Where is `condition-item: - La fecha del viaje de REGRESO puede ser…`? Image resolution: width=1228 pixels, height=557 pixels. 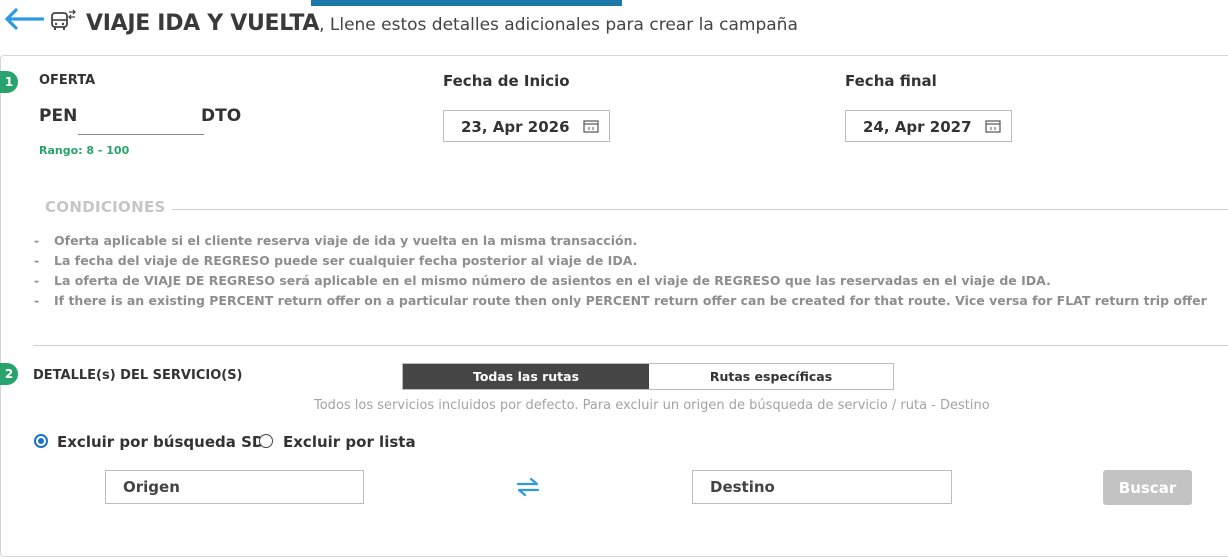
condition-item: - La fecha del viaje de REGRESO puede ser… is located at coordinates (336, 260).